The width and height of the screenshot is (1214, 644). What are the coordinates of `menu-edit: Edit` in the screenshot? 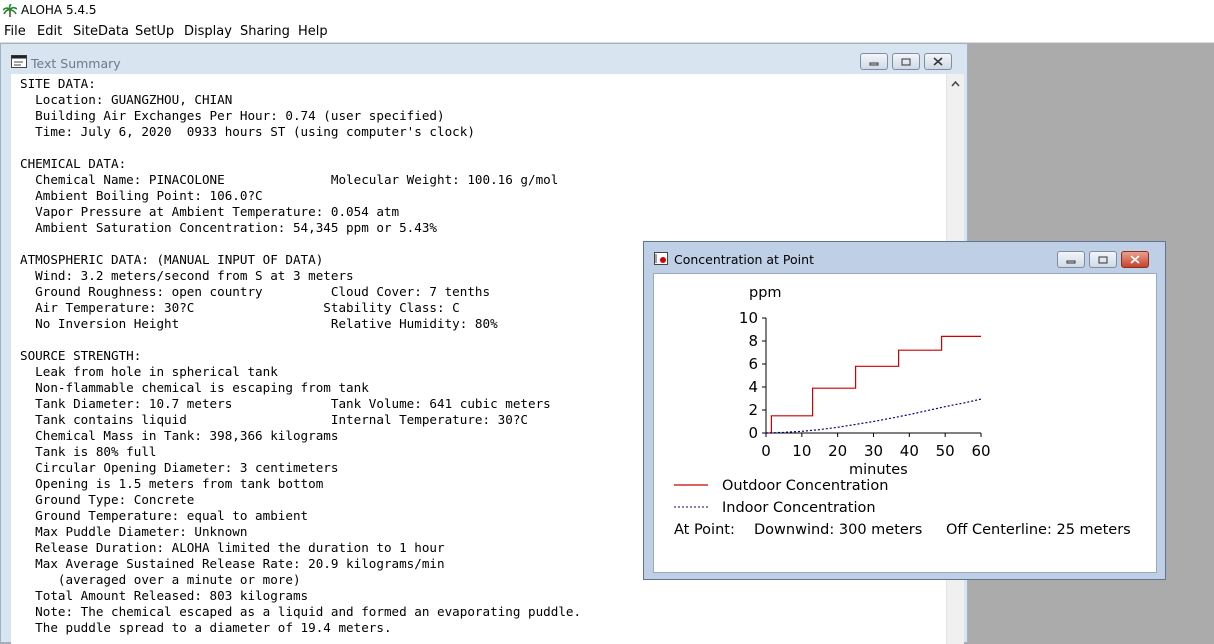 It's located at (49, 31).